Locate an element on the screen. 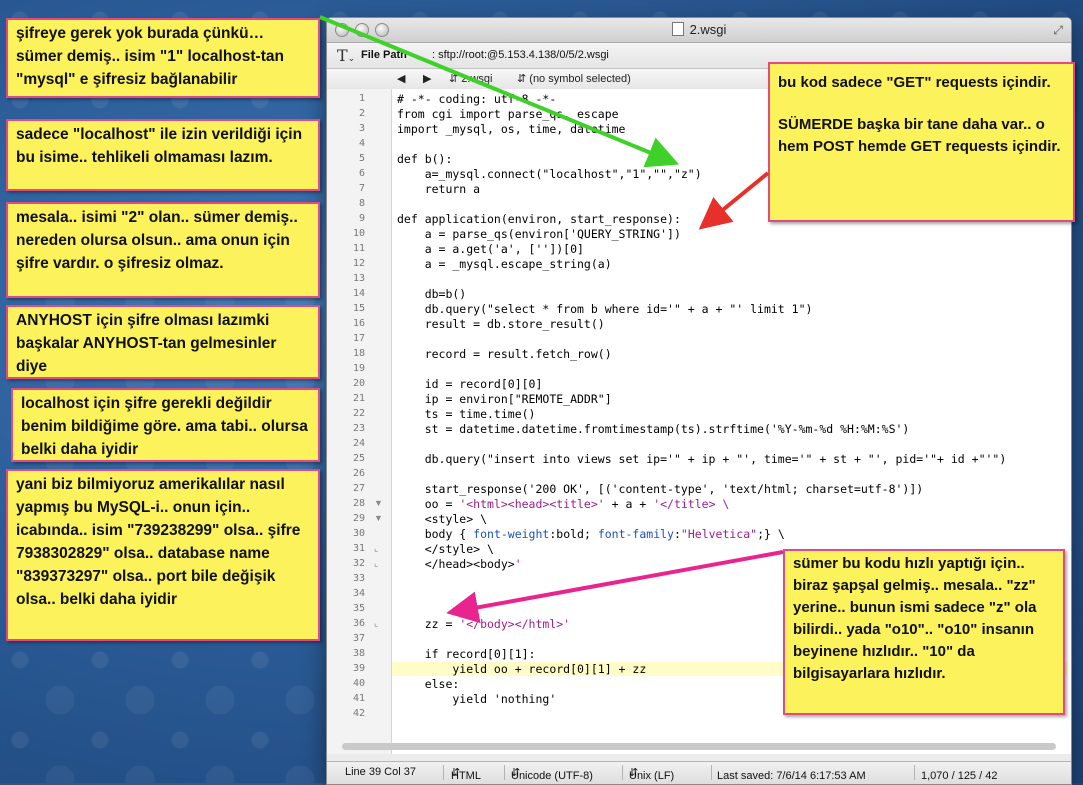 The height and width of the screenshot is (785, 1083). red-arrow is located at coordinates (734, 200).